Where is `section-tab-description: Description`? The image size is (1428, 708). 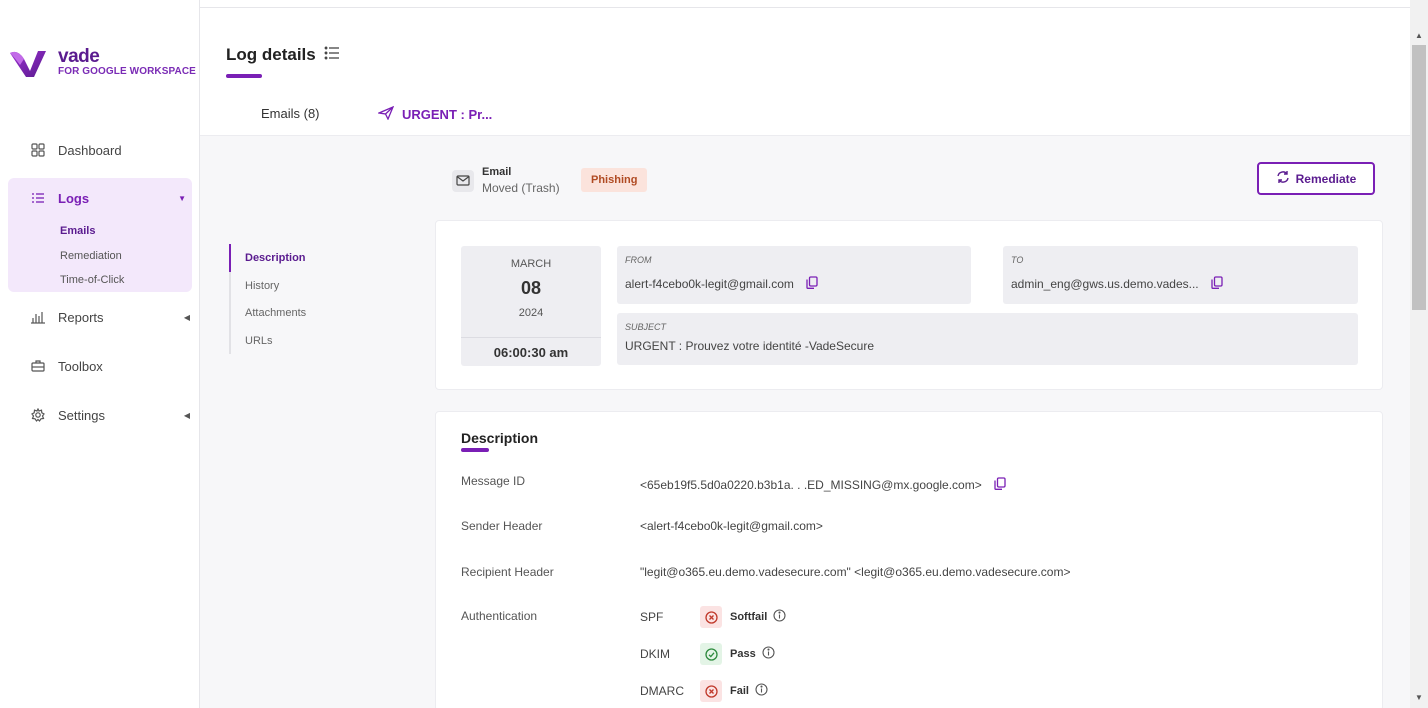
section-tab-description: Description is located at coordinates (275, 258).